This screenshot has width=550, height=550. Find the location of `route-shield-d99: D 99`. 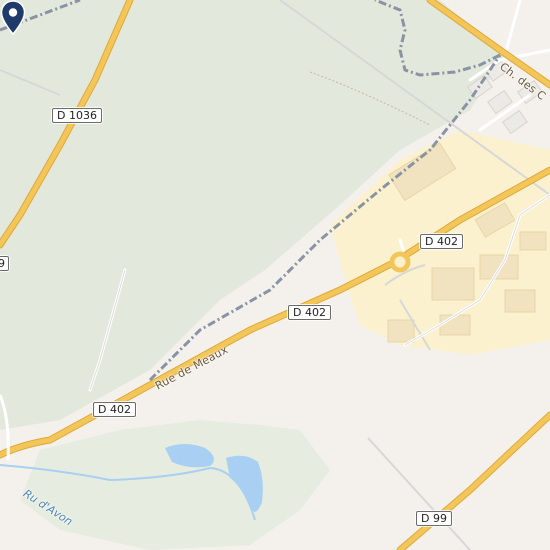

route-shield-d99: D 99 is located at coordinates (434, 518).